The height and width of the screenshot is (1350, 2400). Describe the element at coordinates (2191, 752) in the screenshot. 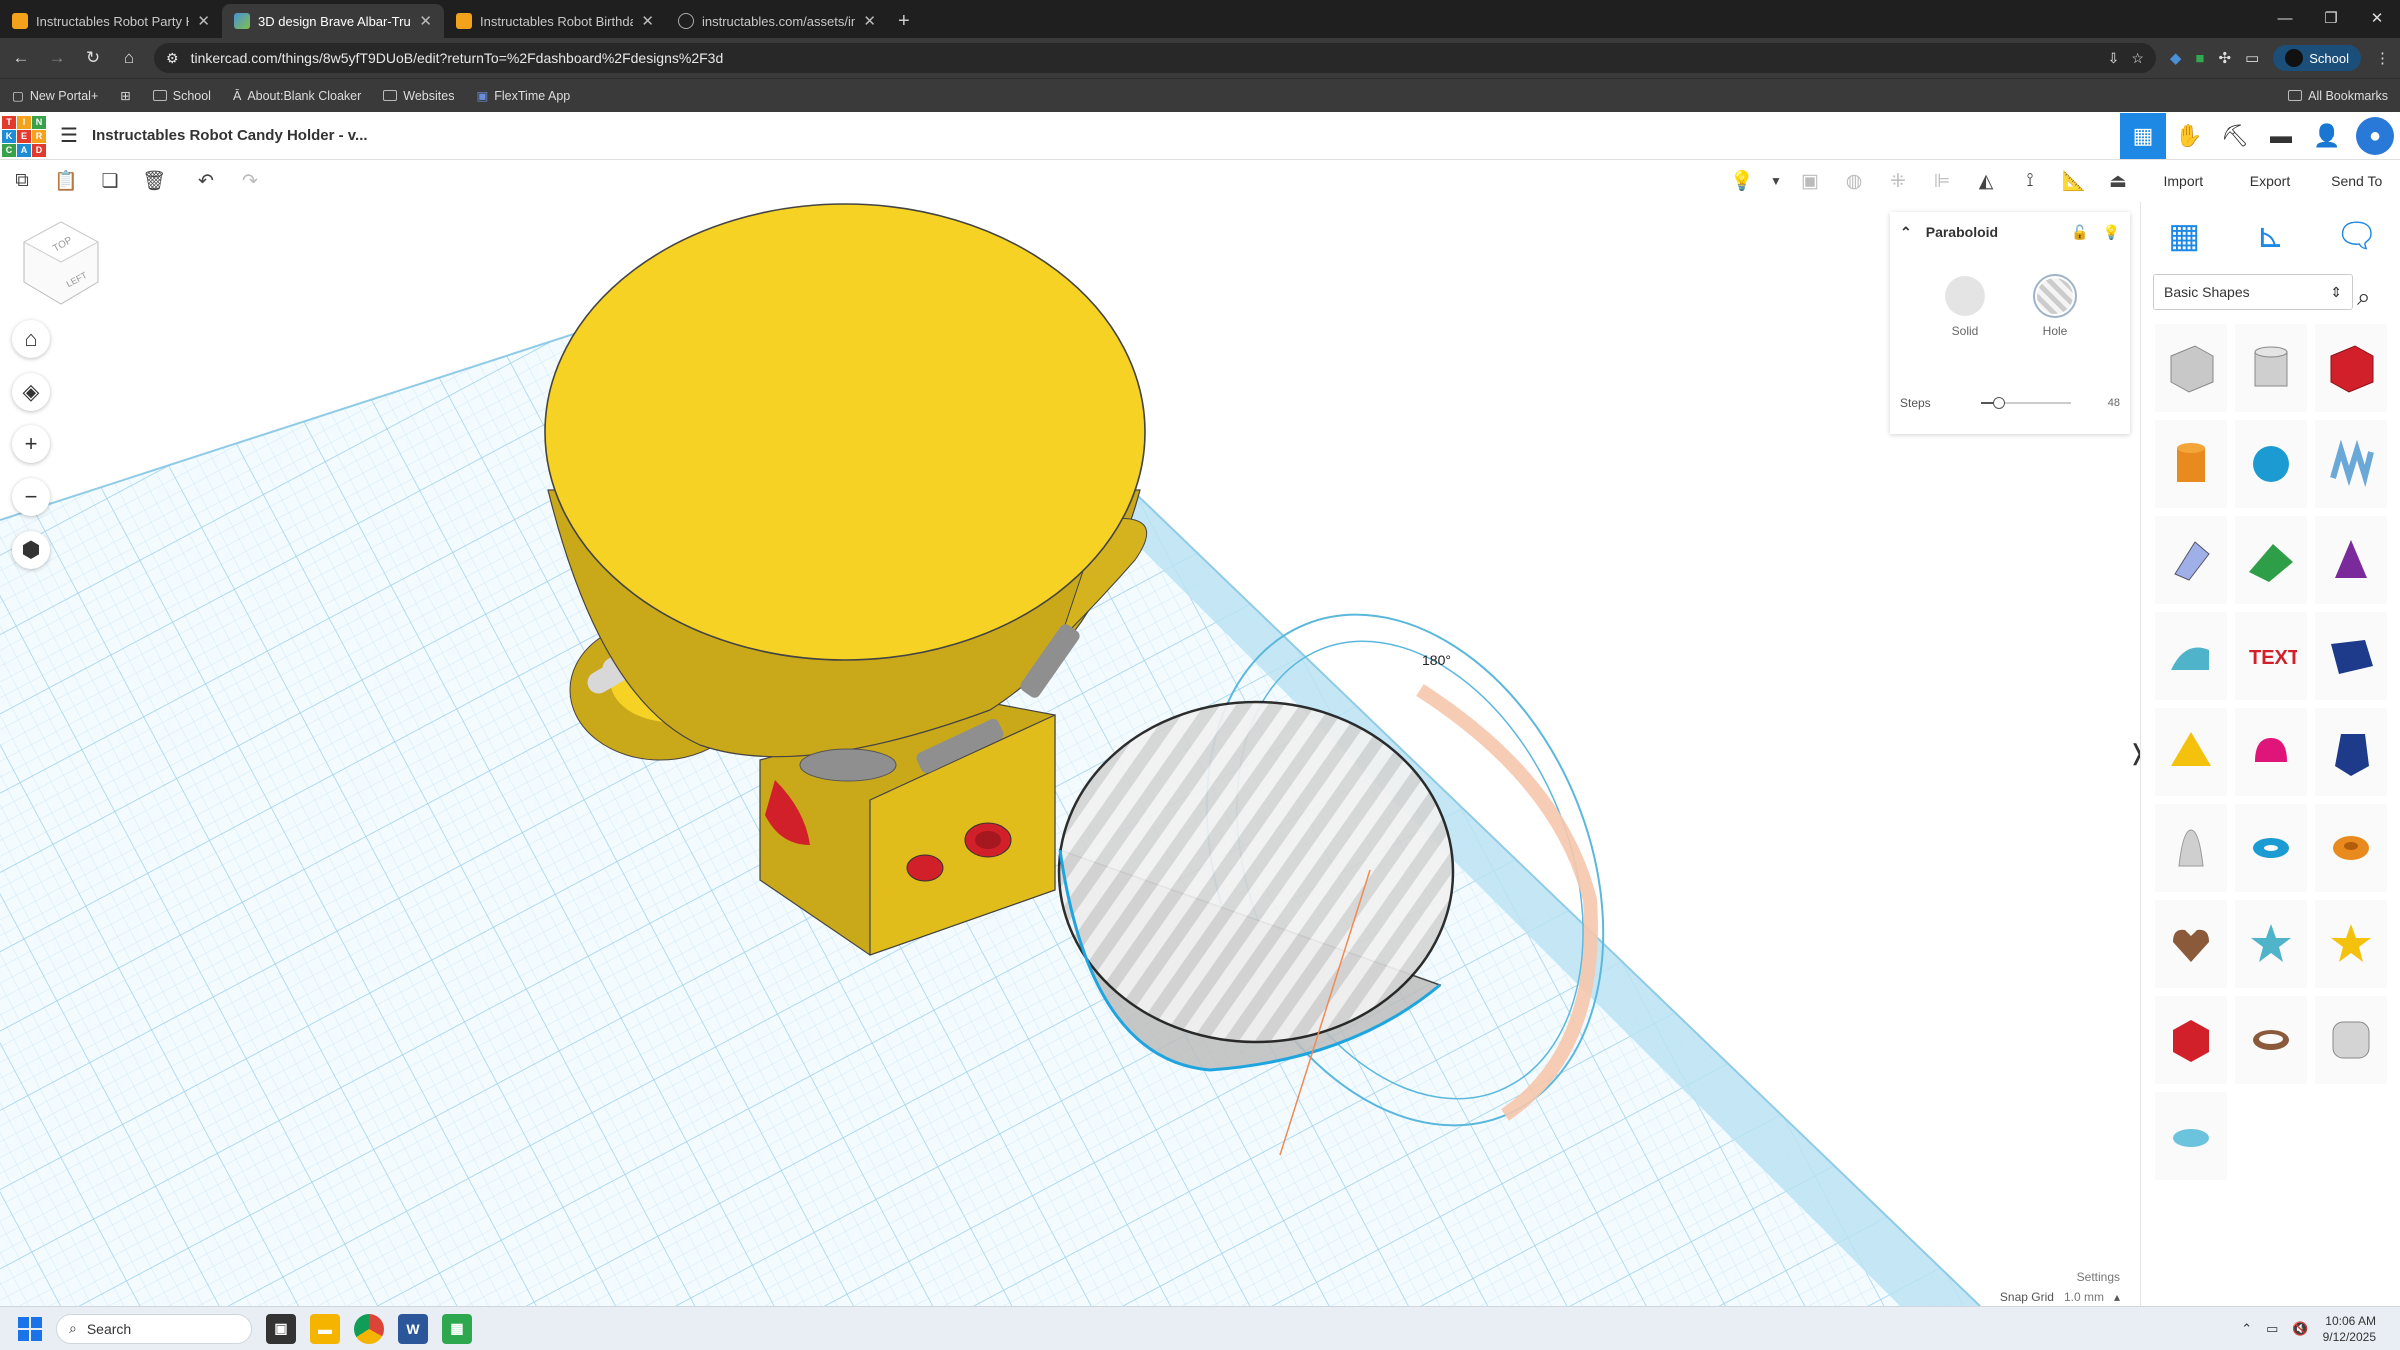

I see `shape-pyramid` at that location.